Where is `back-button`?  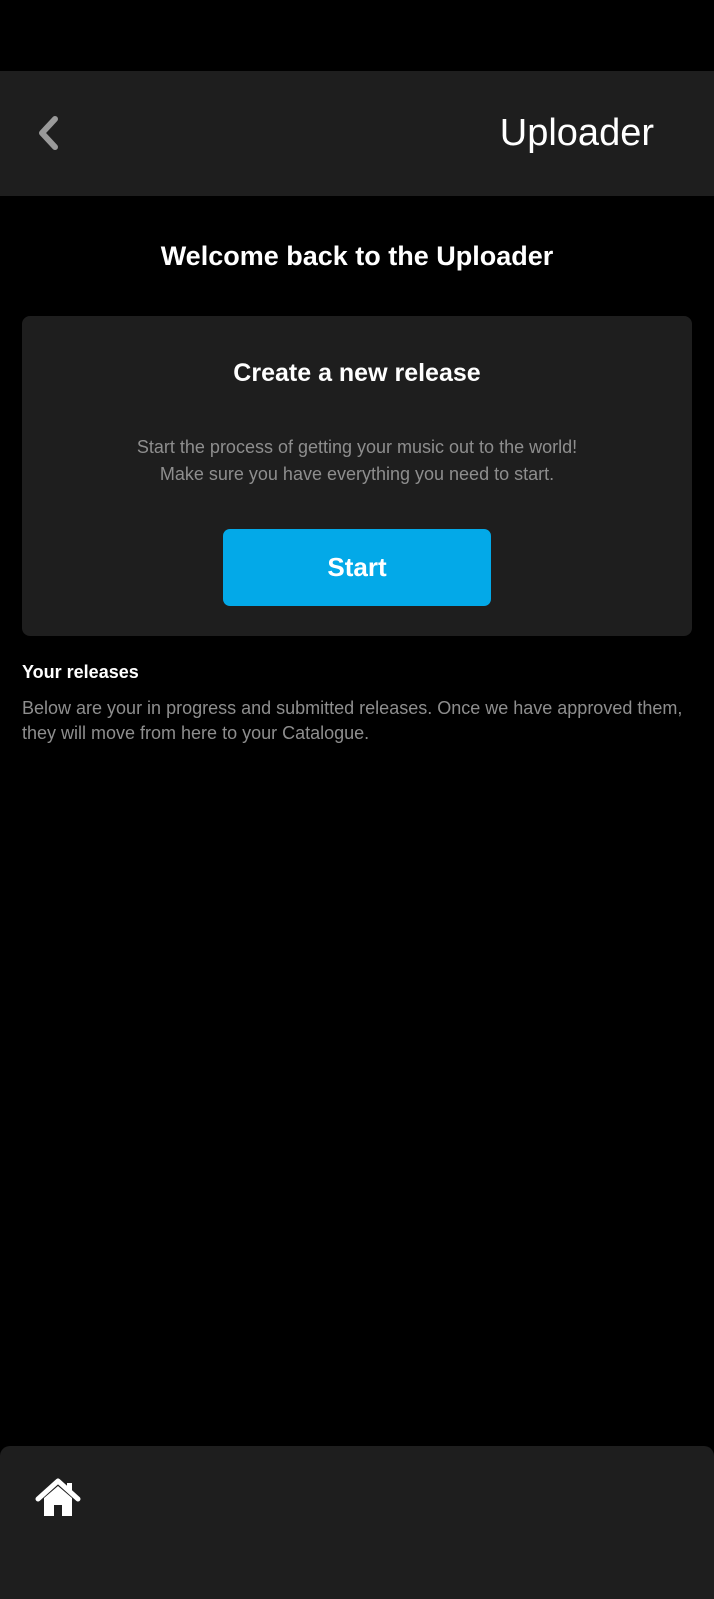 back-button is located at coordinates (48, 133).